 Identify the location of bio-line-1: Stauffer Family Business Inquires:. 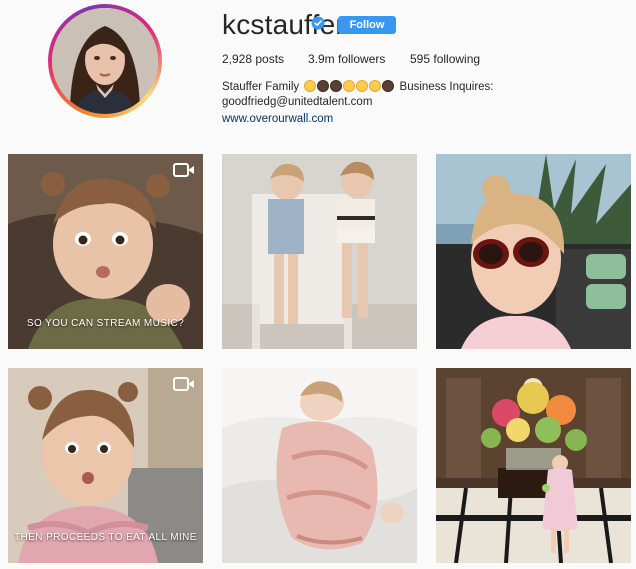
(367, 87).